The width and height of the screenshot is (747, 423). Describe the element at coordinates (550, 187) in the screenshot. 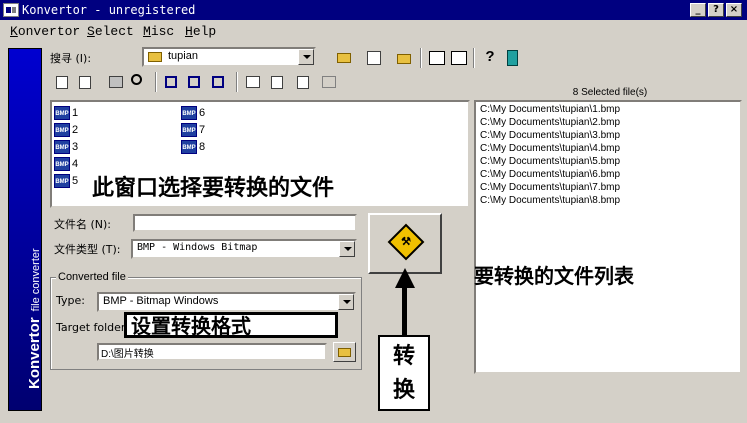

I see `list-item: C:\My Documents\tupian\7.bmp` at that location.